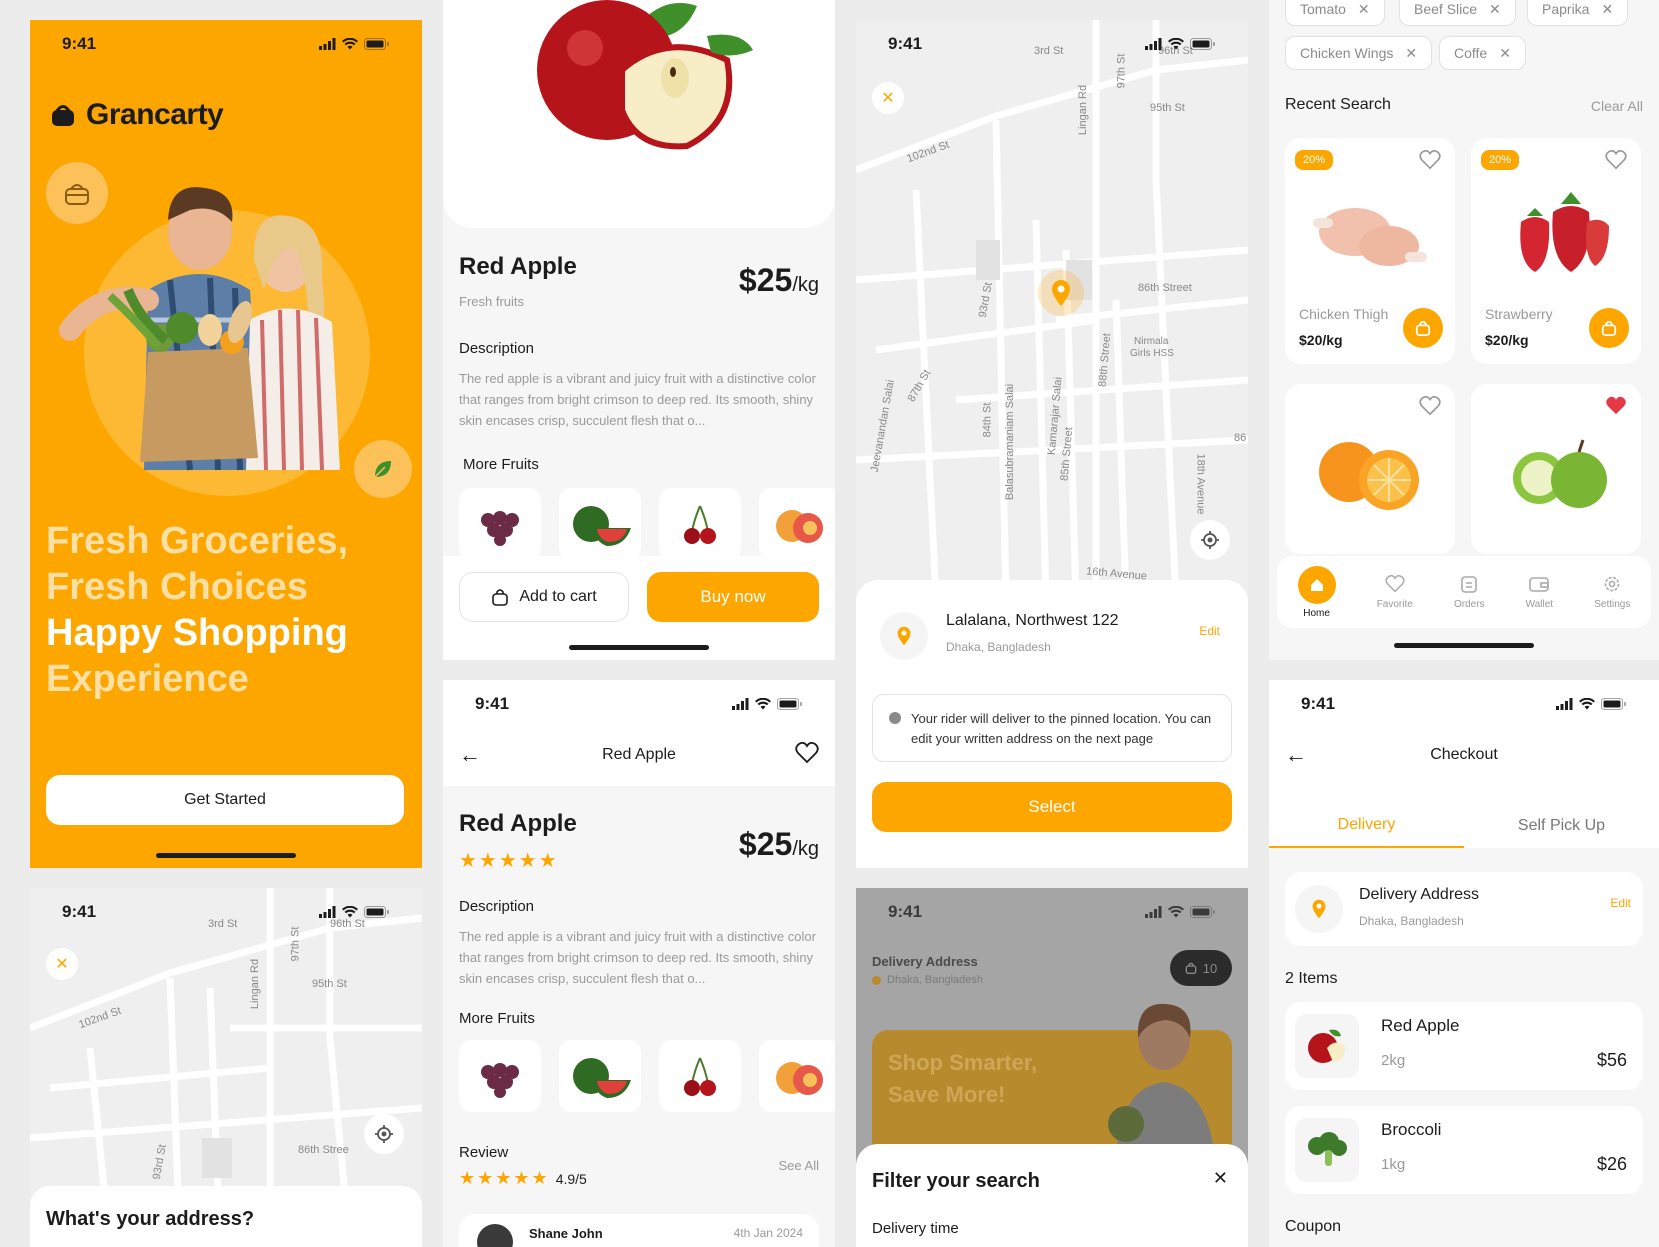  Describe the element at coordinates (1612, 592) in the screenshot. I see `nav-settings: Settings` at that location.